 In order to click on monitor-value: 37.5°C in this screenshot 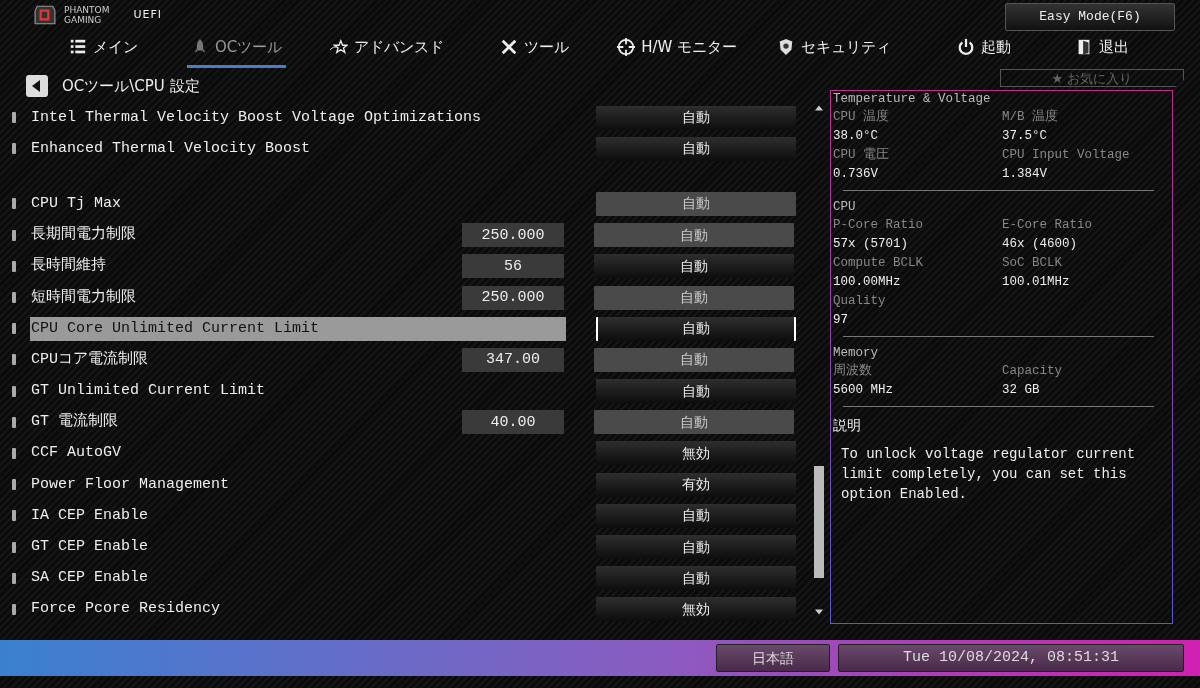, I will do `click(1025, 136)`.